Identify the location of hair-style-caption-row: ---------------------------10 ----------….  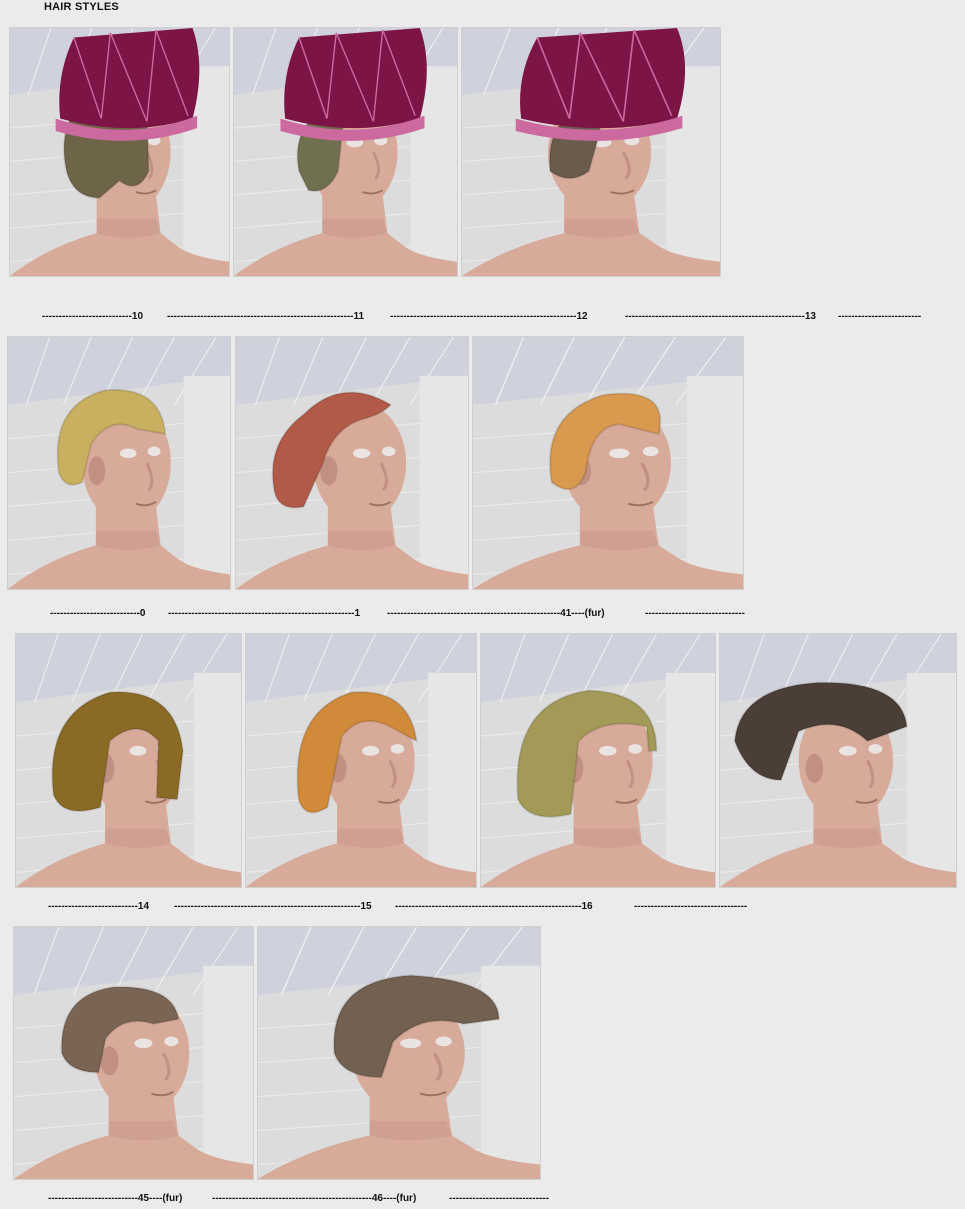
(482, 318).